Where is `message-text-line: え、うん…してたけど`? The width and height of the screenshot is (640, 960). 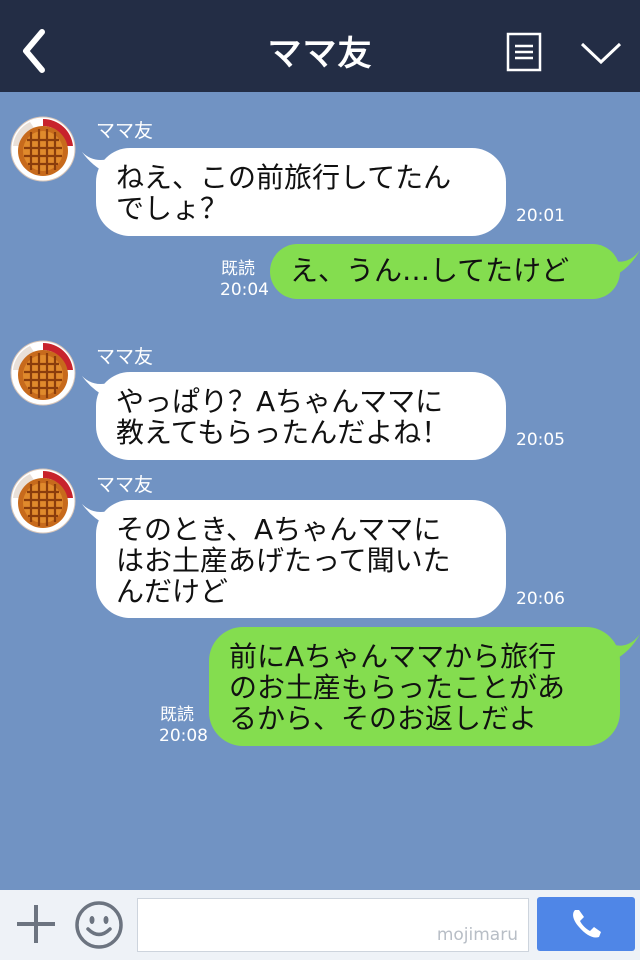 message-text-line: え、うん…してたけど is located at coordinates (430, 270).